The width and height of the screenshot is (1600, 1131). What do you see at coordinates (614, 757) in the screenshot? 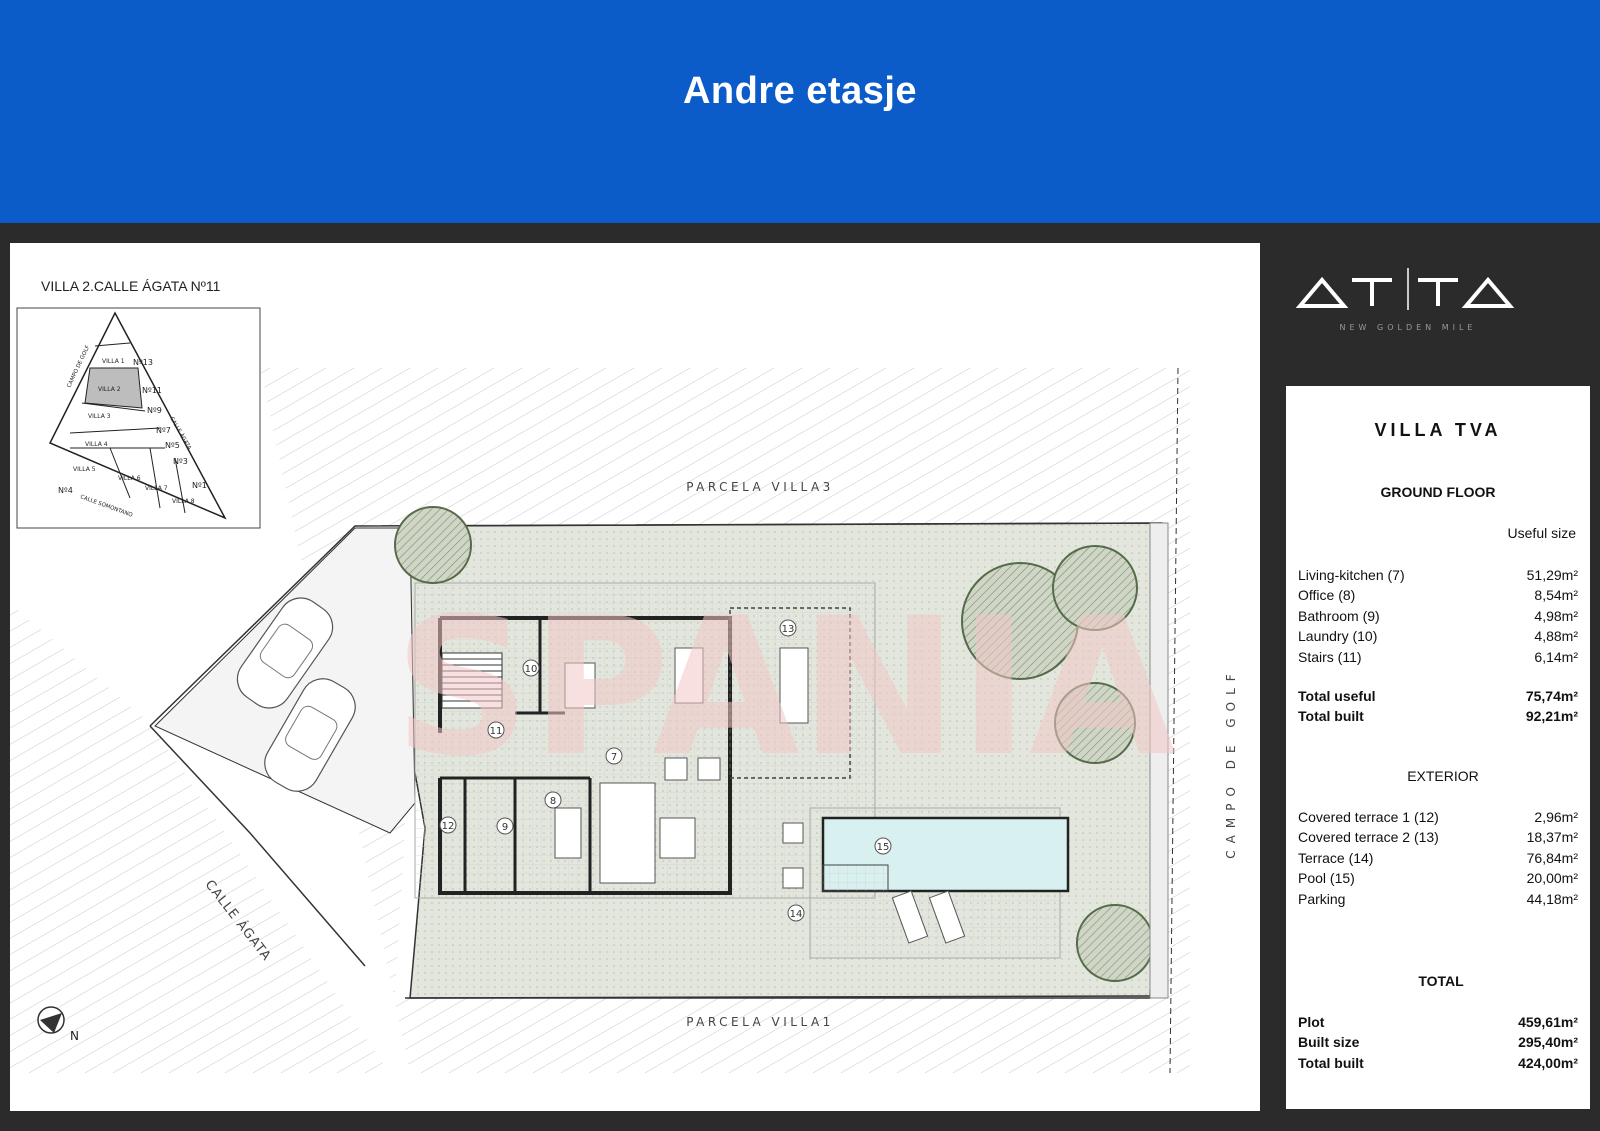
I see `svg-text: 7` at bounding box center [614, 757].